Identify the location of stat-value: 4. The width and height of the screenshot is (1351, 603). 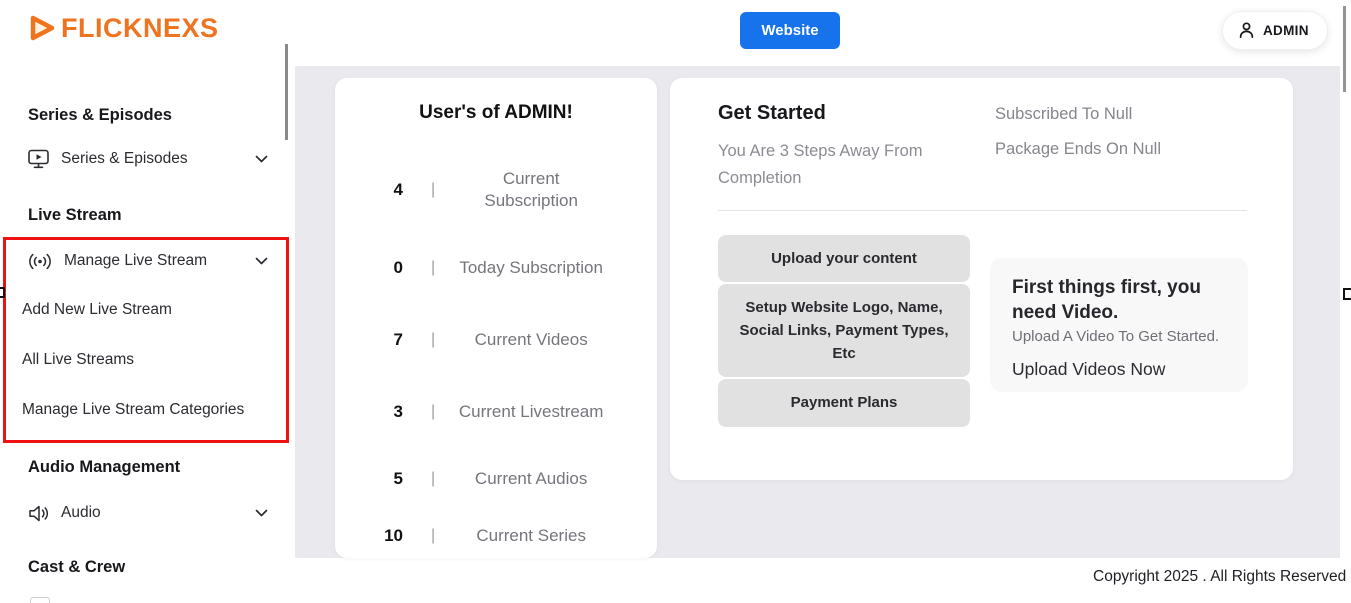
(398, 189).